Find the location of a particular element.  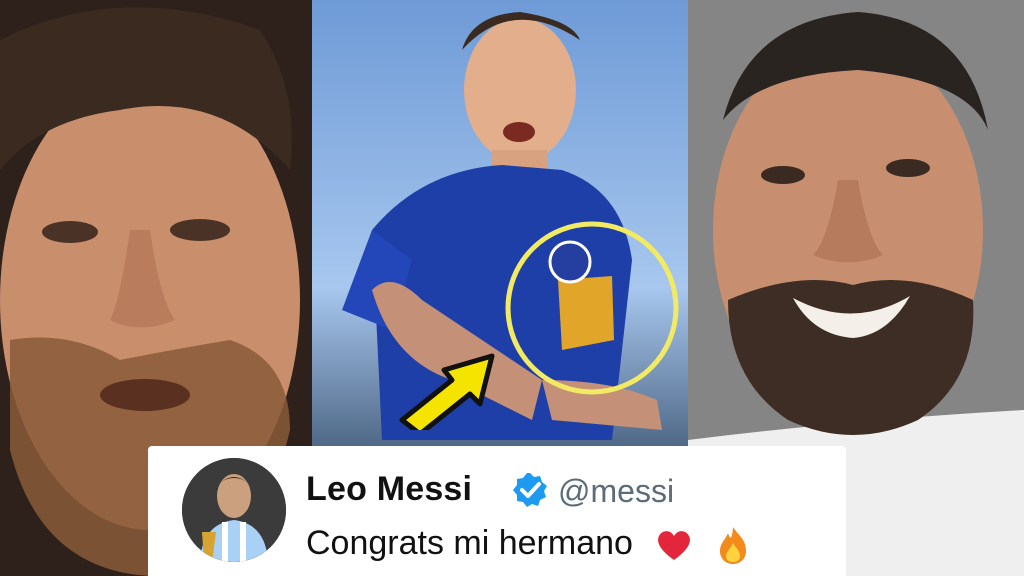

heart-emoji-icon is located at coordinates (674, 545).